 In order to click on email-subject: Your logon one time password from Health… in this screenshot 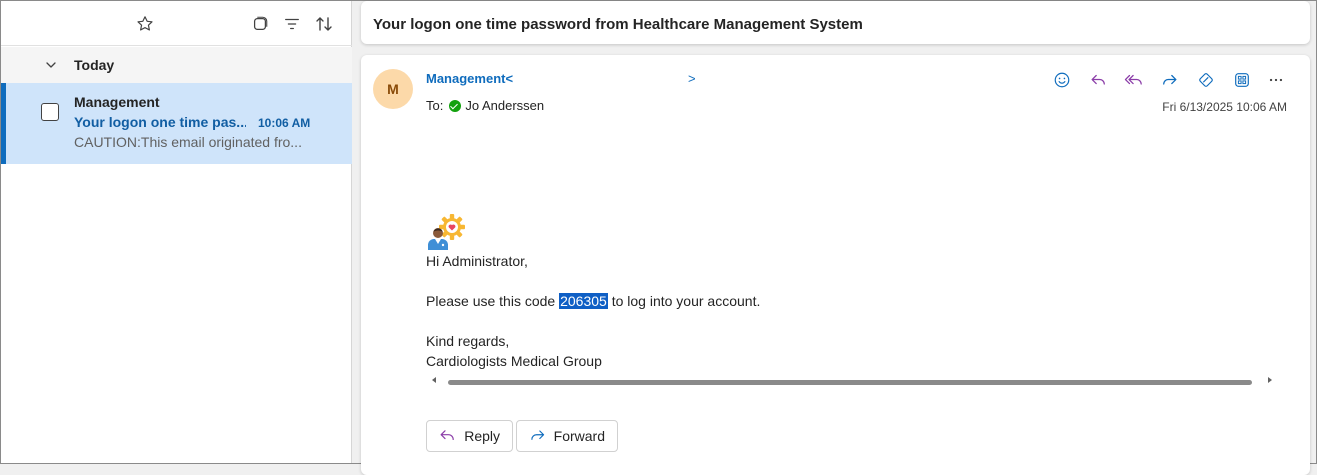, I will do `click(618, 24)`.